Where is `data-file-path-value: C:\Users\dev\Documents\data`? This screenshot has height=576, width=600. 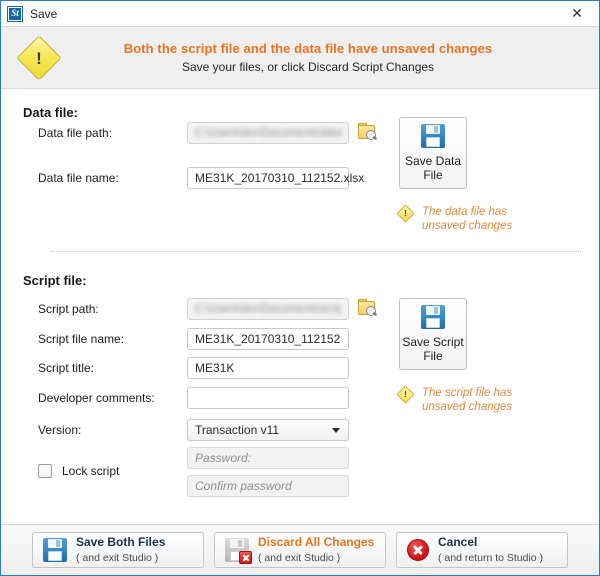 data-file-path-value: C:\Users\dev\Documents\data is located at coordinates (268, 133).